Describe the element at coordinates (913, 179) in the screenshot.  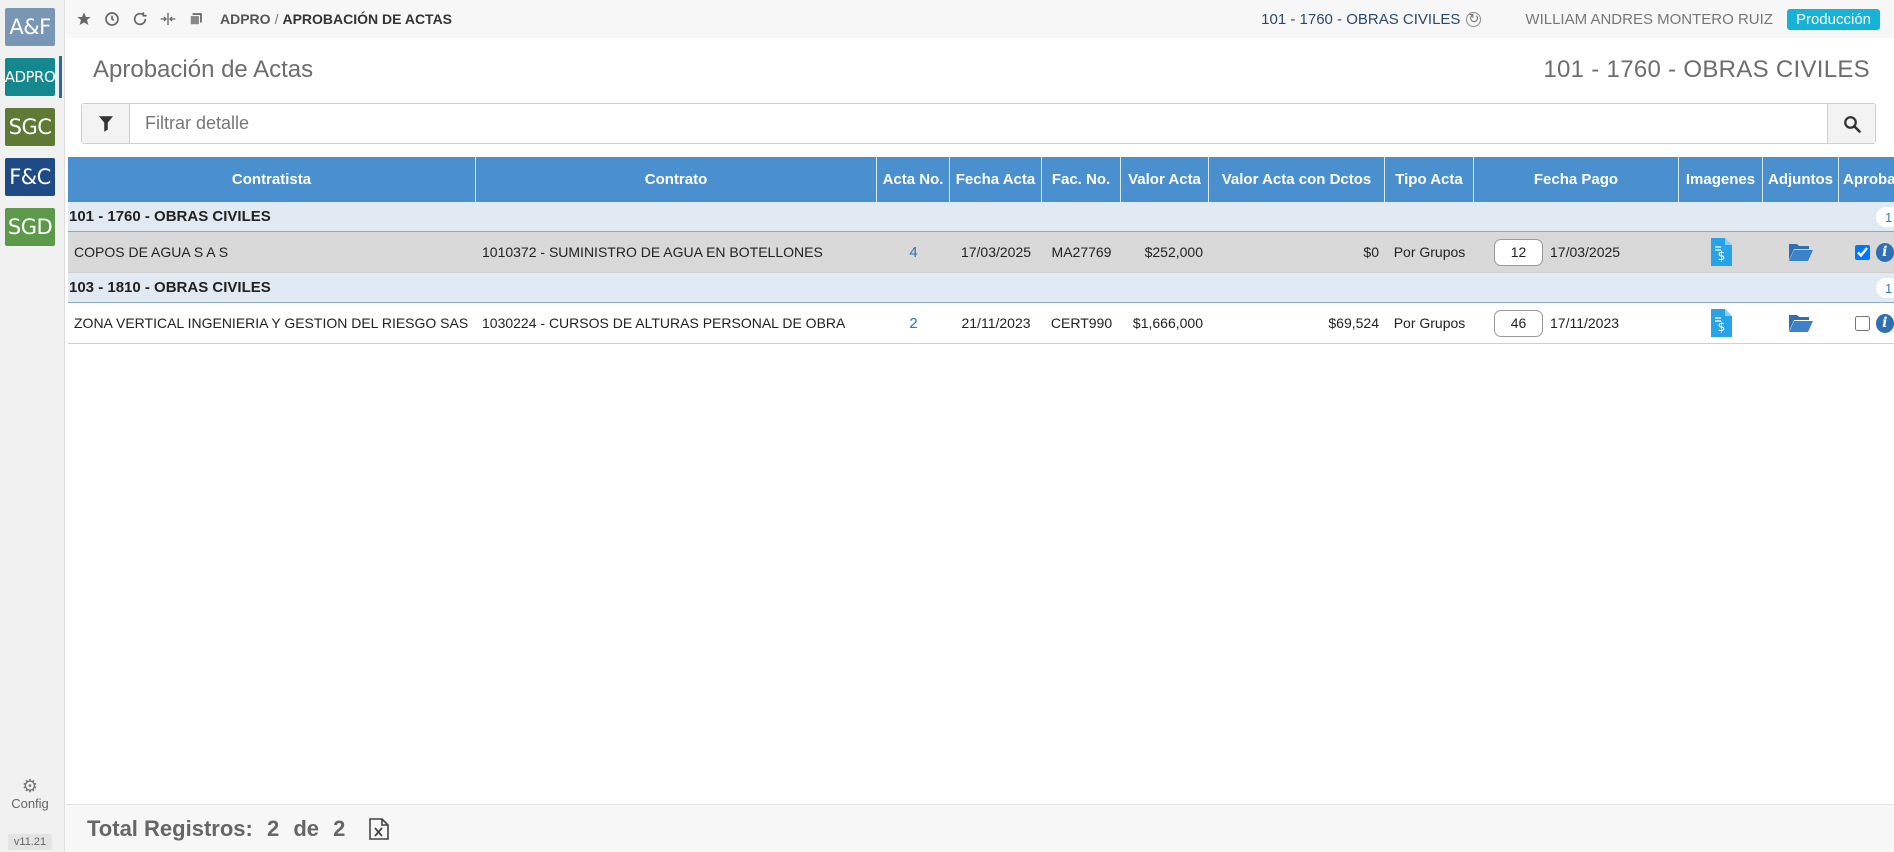
I see `col-acta-no: Acta No.` at that location.